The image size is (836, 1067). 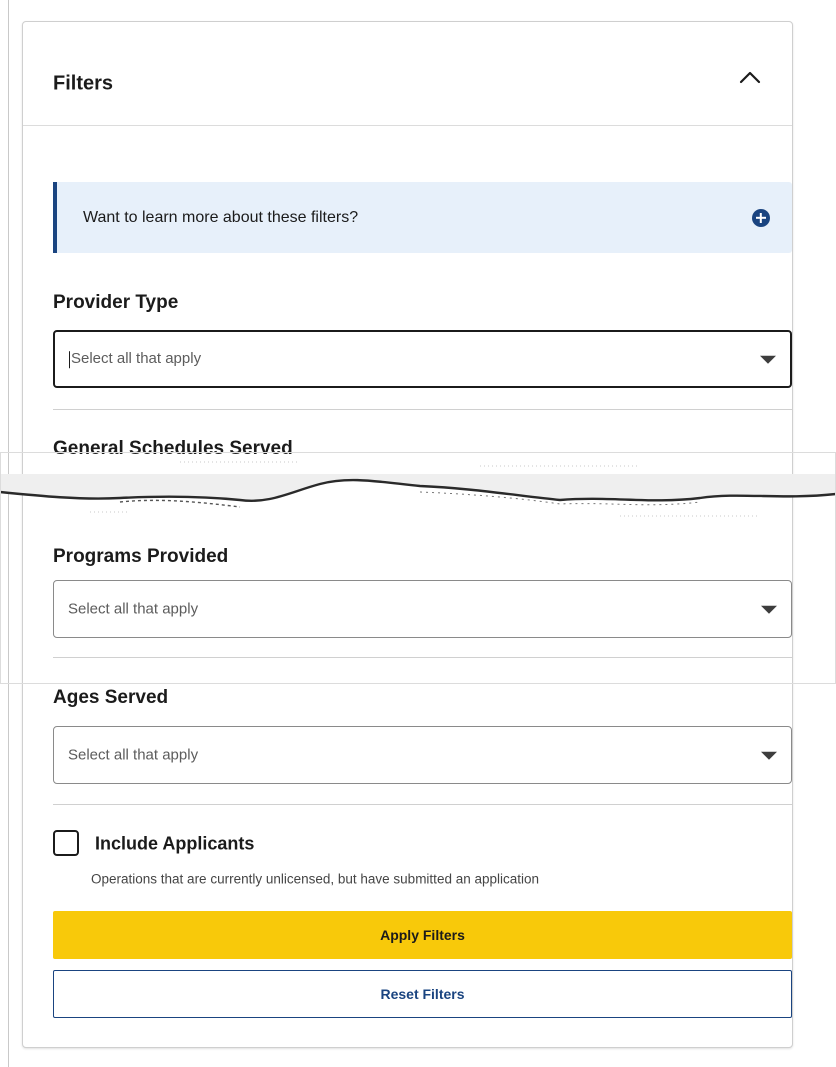 I want to click on provider-type-select: Select all that apply, so click(x=422, y=359).